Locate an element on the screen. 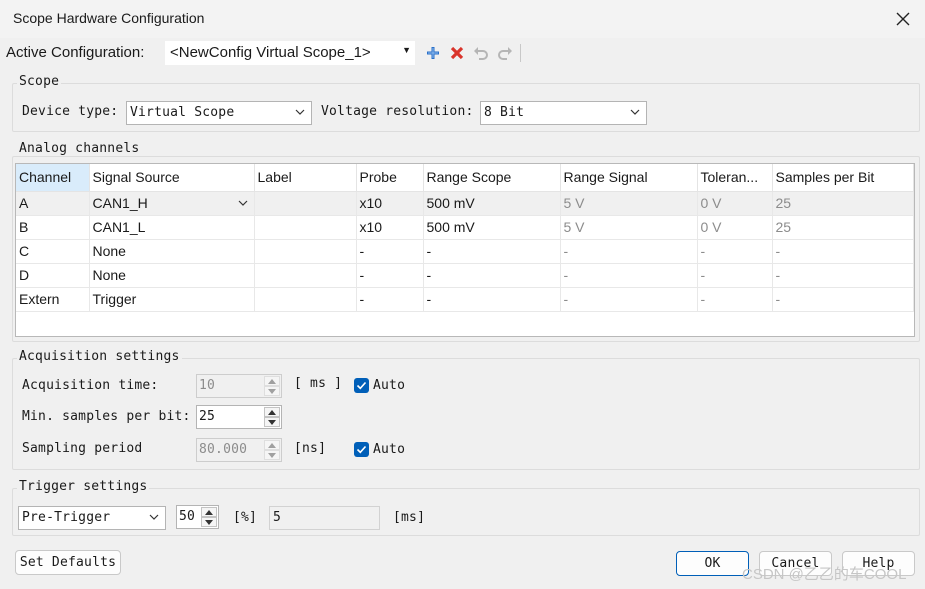 The width and height of the screenshot is (925, 589). close-icon is located at coordinates (903, 19).